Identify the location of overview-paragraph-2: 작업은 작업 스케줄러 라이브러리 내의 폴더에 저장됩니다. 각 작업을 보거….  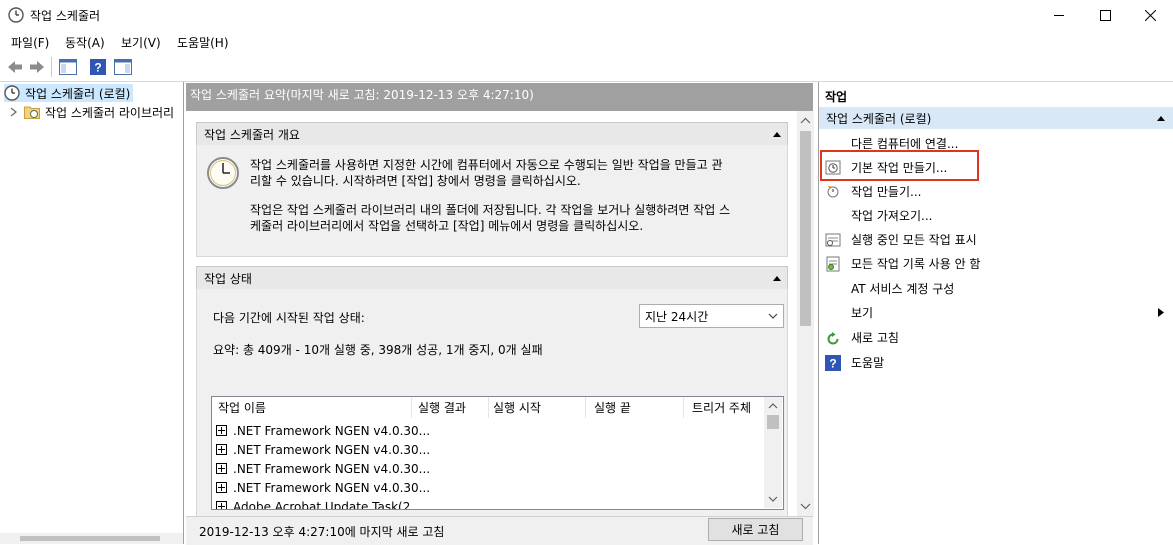
(490, 218).